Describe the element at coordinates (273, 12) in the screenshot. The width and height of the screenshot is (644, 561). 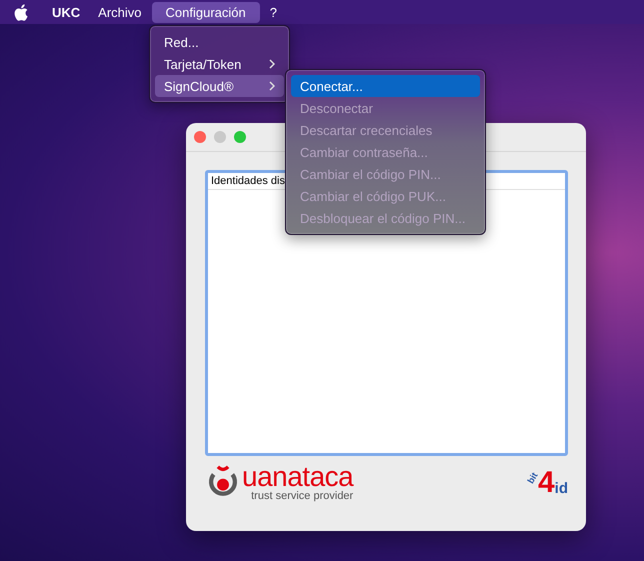
I see `menu-bar-item: ?` at that location.